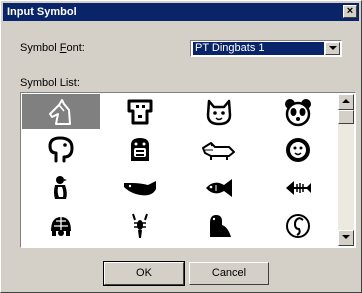 This screenshot has height=293, width=362. Describe the element at coordinates (346, 117) in the screenshot. I see `scroll-thumb` at that location.